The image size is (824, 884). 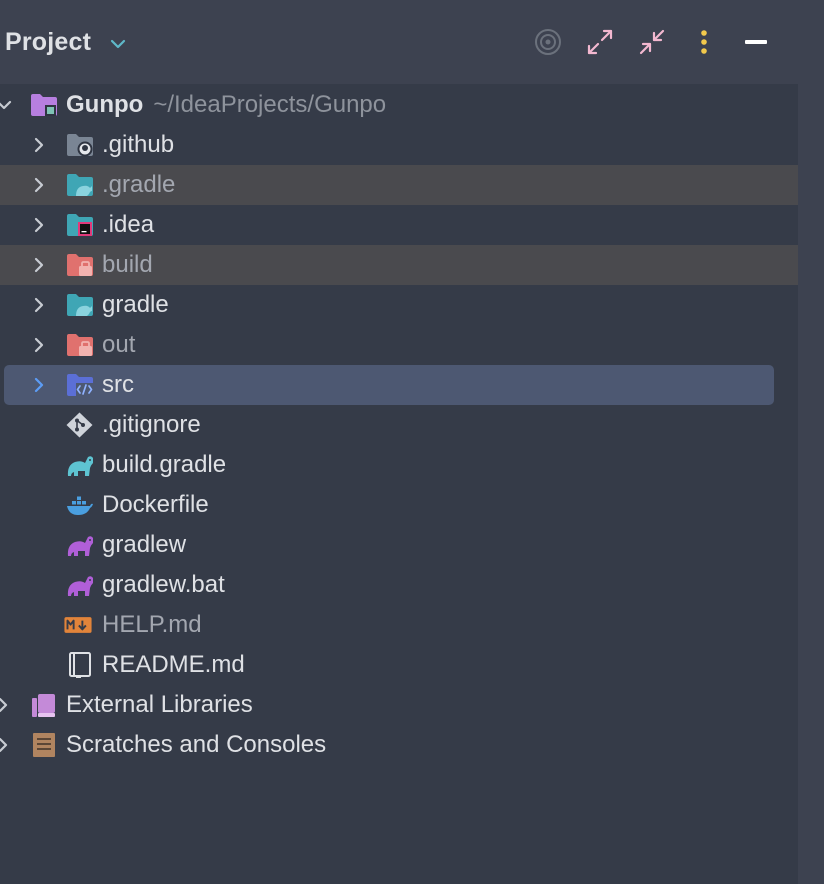 I want to click on root-name: Gunpo, so click(x=105, y=104).